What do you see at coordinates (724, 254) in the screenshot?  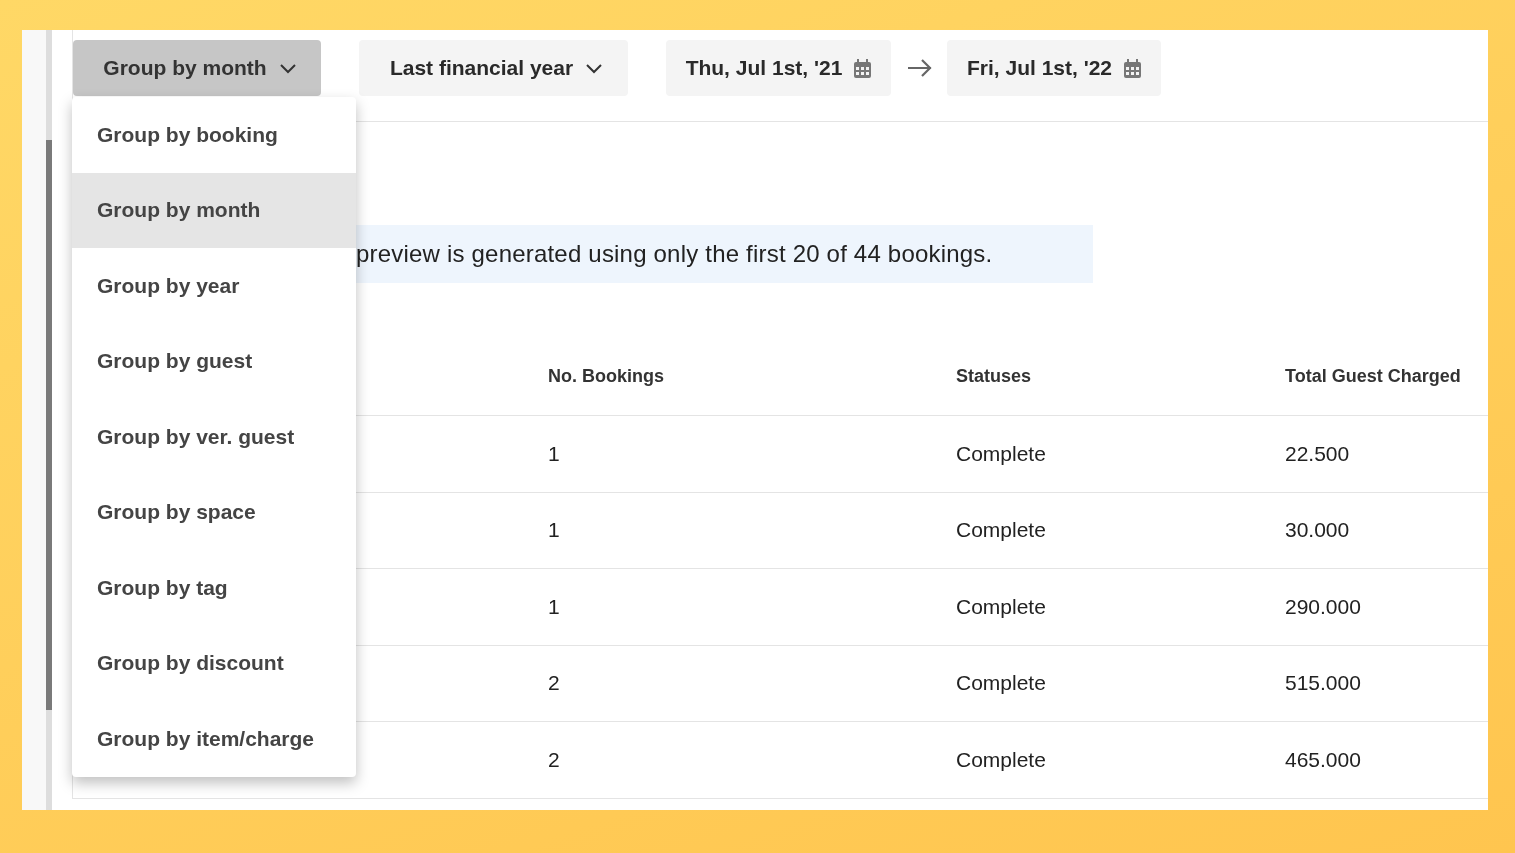 I see `info-banner: preview is generated using only the first 20 of 44 bookings.` at bounding box center [724, 254].